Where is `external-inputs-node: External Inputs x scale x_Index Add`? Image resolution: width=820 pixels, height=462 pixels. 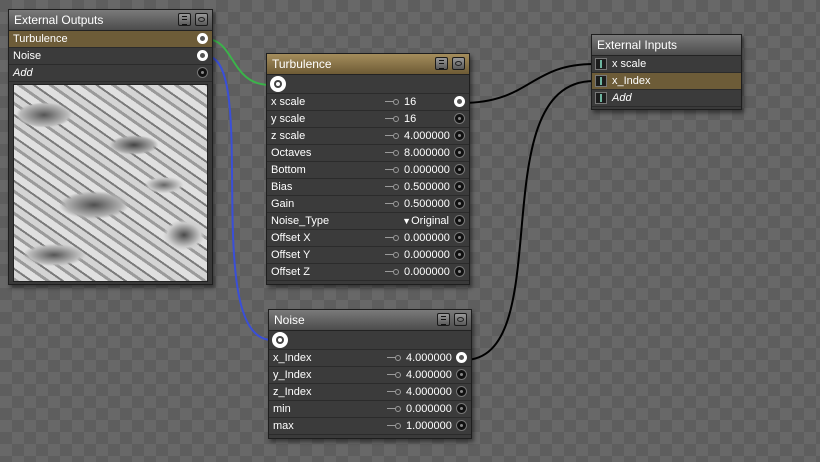 external-inputs-node: External Inputs x scale x_Index Add is located at coordinates (666, 72).